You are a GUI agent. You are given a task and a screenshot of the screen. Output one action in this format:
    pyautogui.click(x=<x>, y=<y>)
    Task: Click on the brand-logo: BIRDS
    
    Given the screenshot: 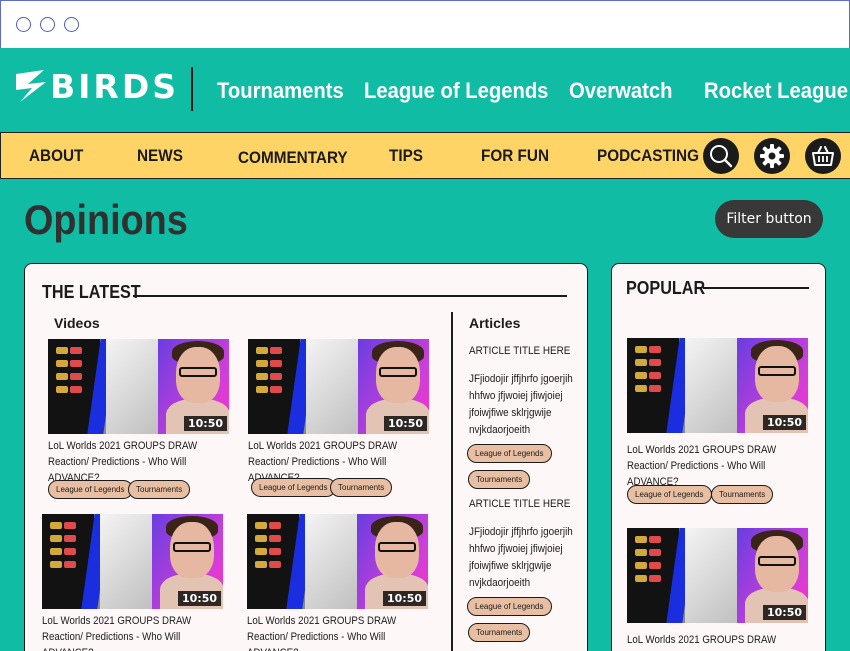 What is the action you would take?
    pyautogui.click(x=96, y=86)
    